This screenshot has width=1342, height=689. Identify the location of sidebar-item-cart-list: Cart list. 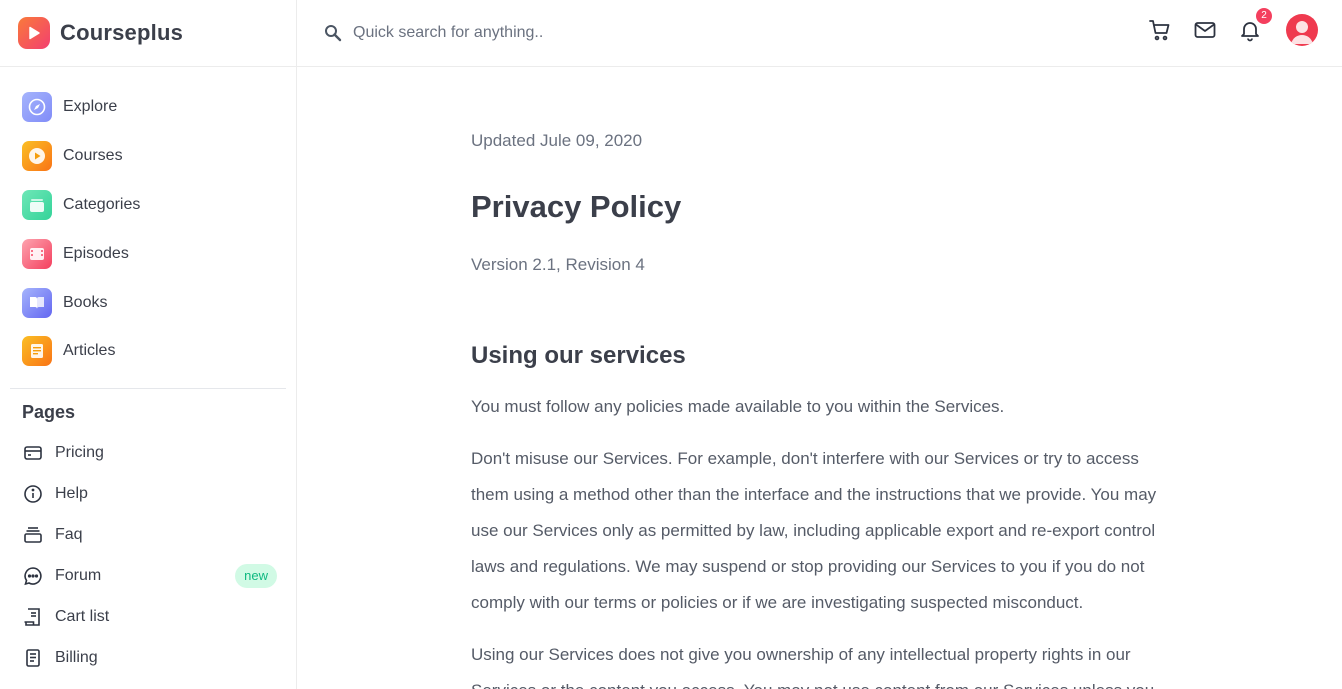
(149, 617).